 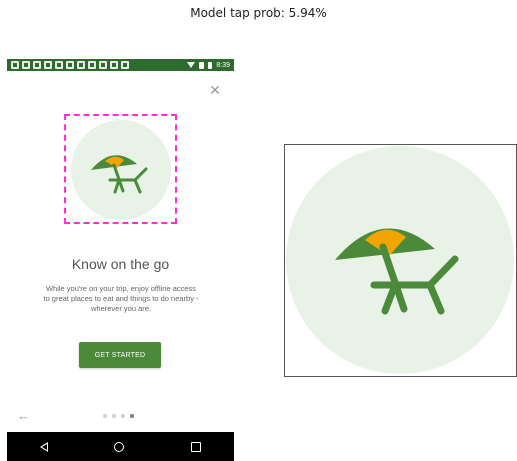 I want to click on status-bar: 8:39, so click(x=120, y=65).